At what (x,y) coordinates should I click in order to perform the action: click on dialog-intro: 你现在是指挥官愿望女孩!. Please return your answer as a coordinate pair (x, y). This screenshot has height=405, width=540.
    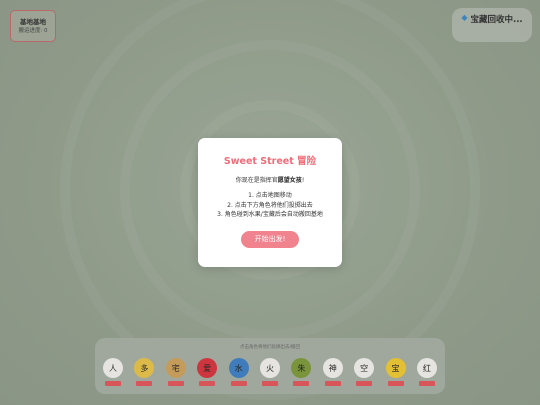
    Looking at the image, I should click on (270, 179).